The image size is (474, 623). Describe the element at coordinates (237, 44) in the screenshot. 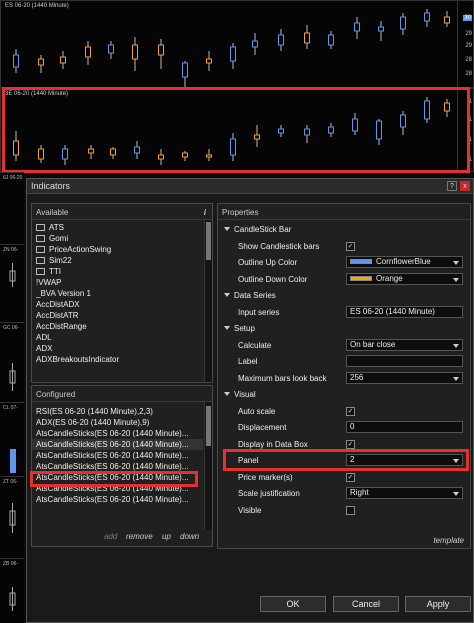

I see `top-chart-panel: ES 06-20 (1440 Minute) 30 29 29 28 28` at that location.